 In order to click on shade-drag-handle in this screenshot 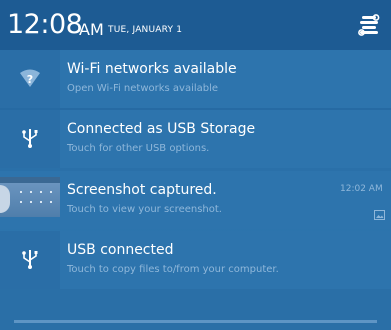, I will do `click(195, 321)`.